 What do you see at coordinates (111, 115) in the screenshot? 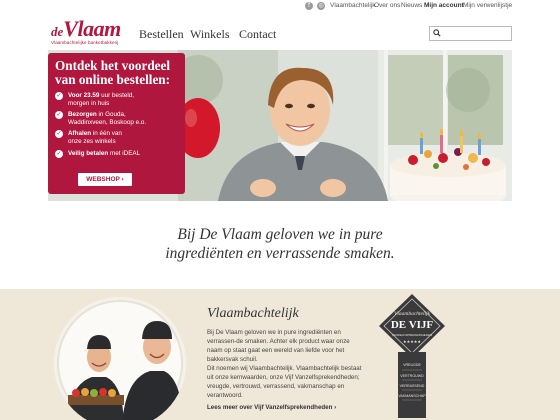
I see `benefit-text: in Gouda,` at bounding box center [111, 115].